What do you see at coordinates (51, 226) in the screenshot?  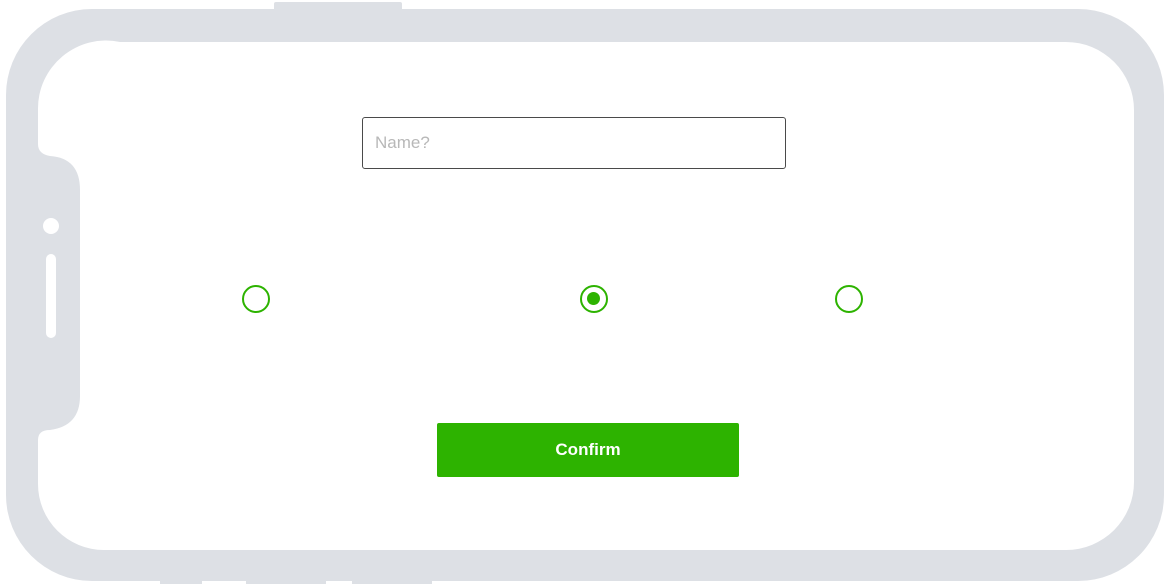 I see `camera-dot` at bounding box center [51, 226].